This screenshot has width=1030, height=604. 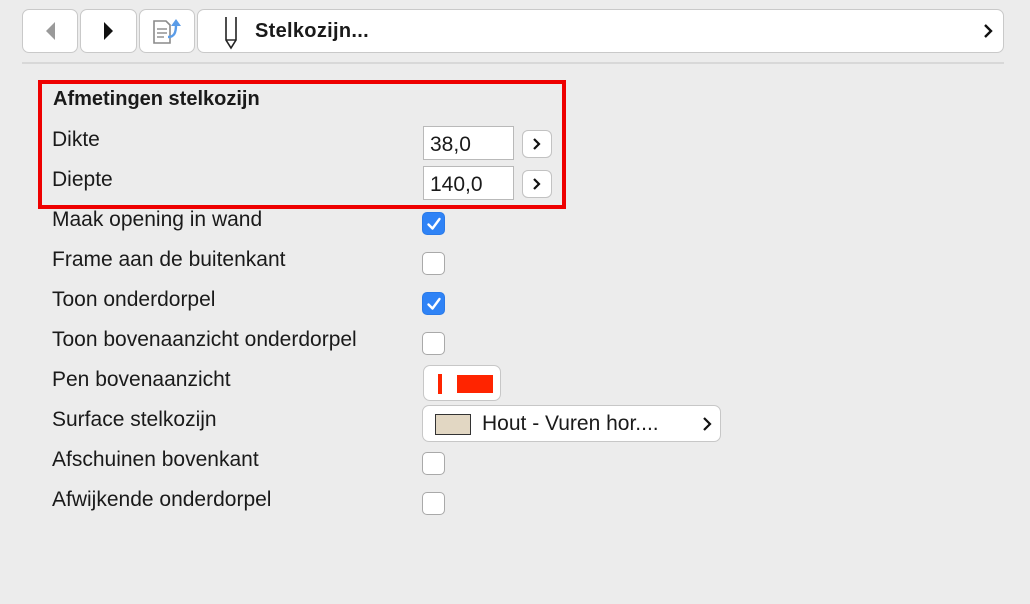 I want to click on toon-onderdorpel-label: Toon onderdorpel, so click(x=134, y=299).